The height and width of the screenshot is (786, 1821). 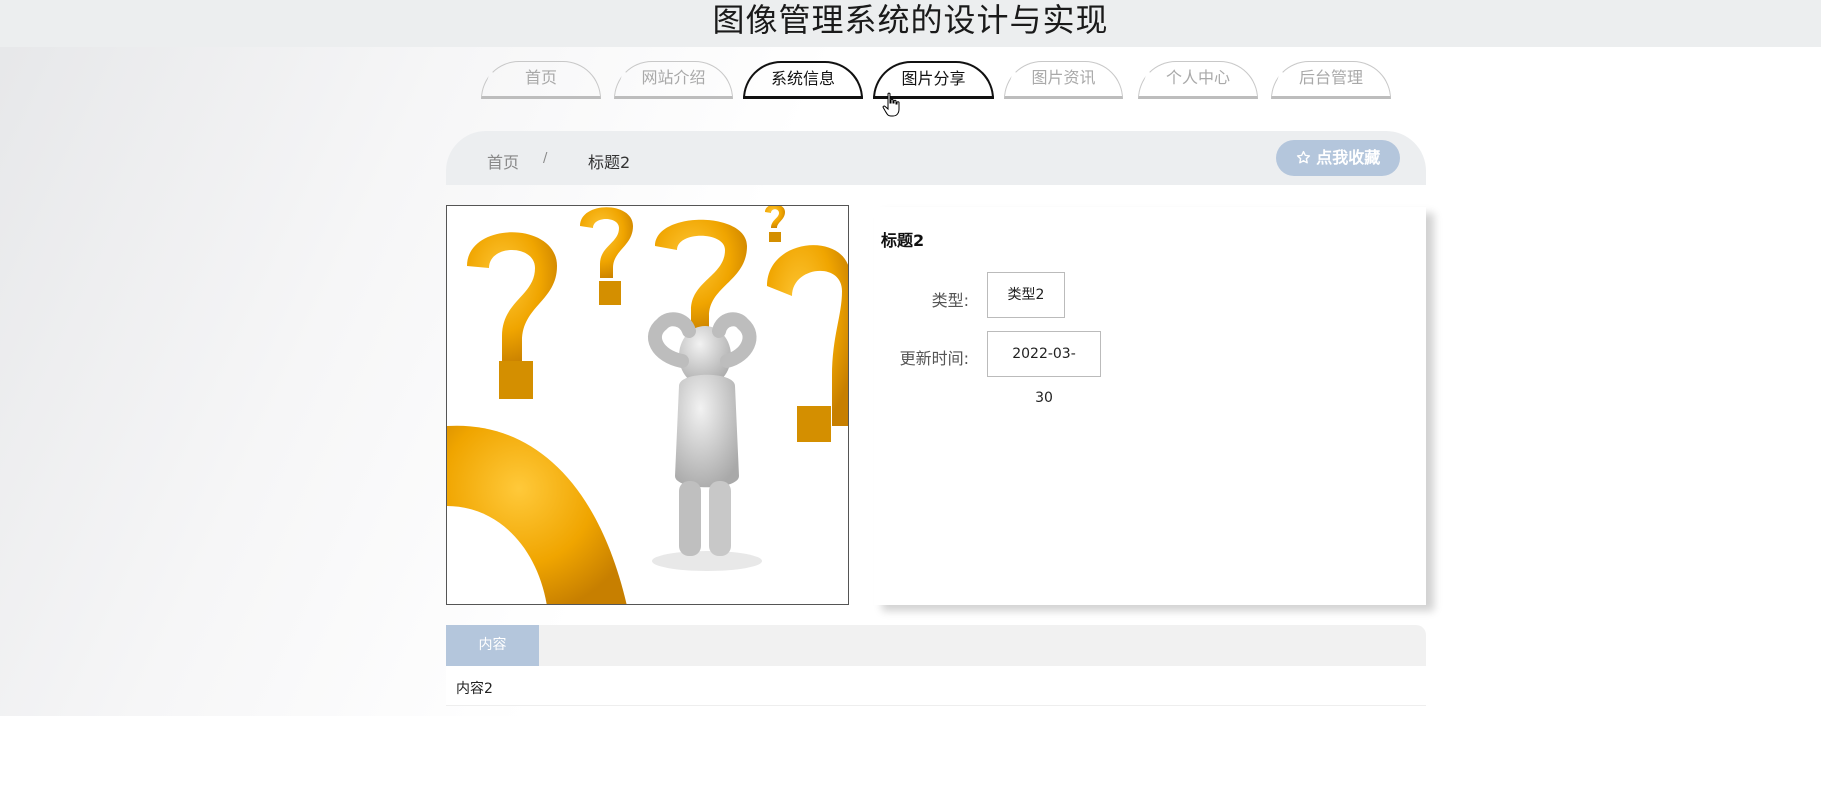 I want to click on detail-image, so click(x=647, y=405).